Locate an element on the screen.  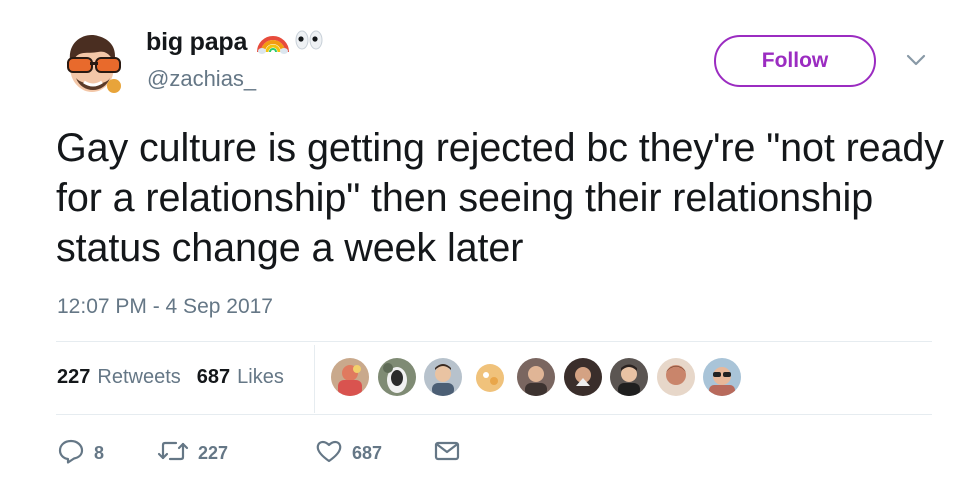
retweet-button: 227 is located at coordinates (236, 453).